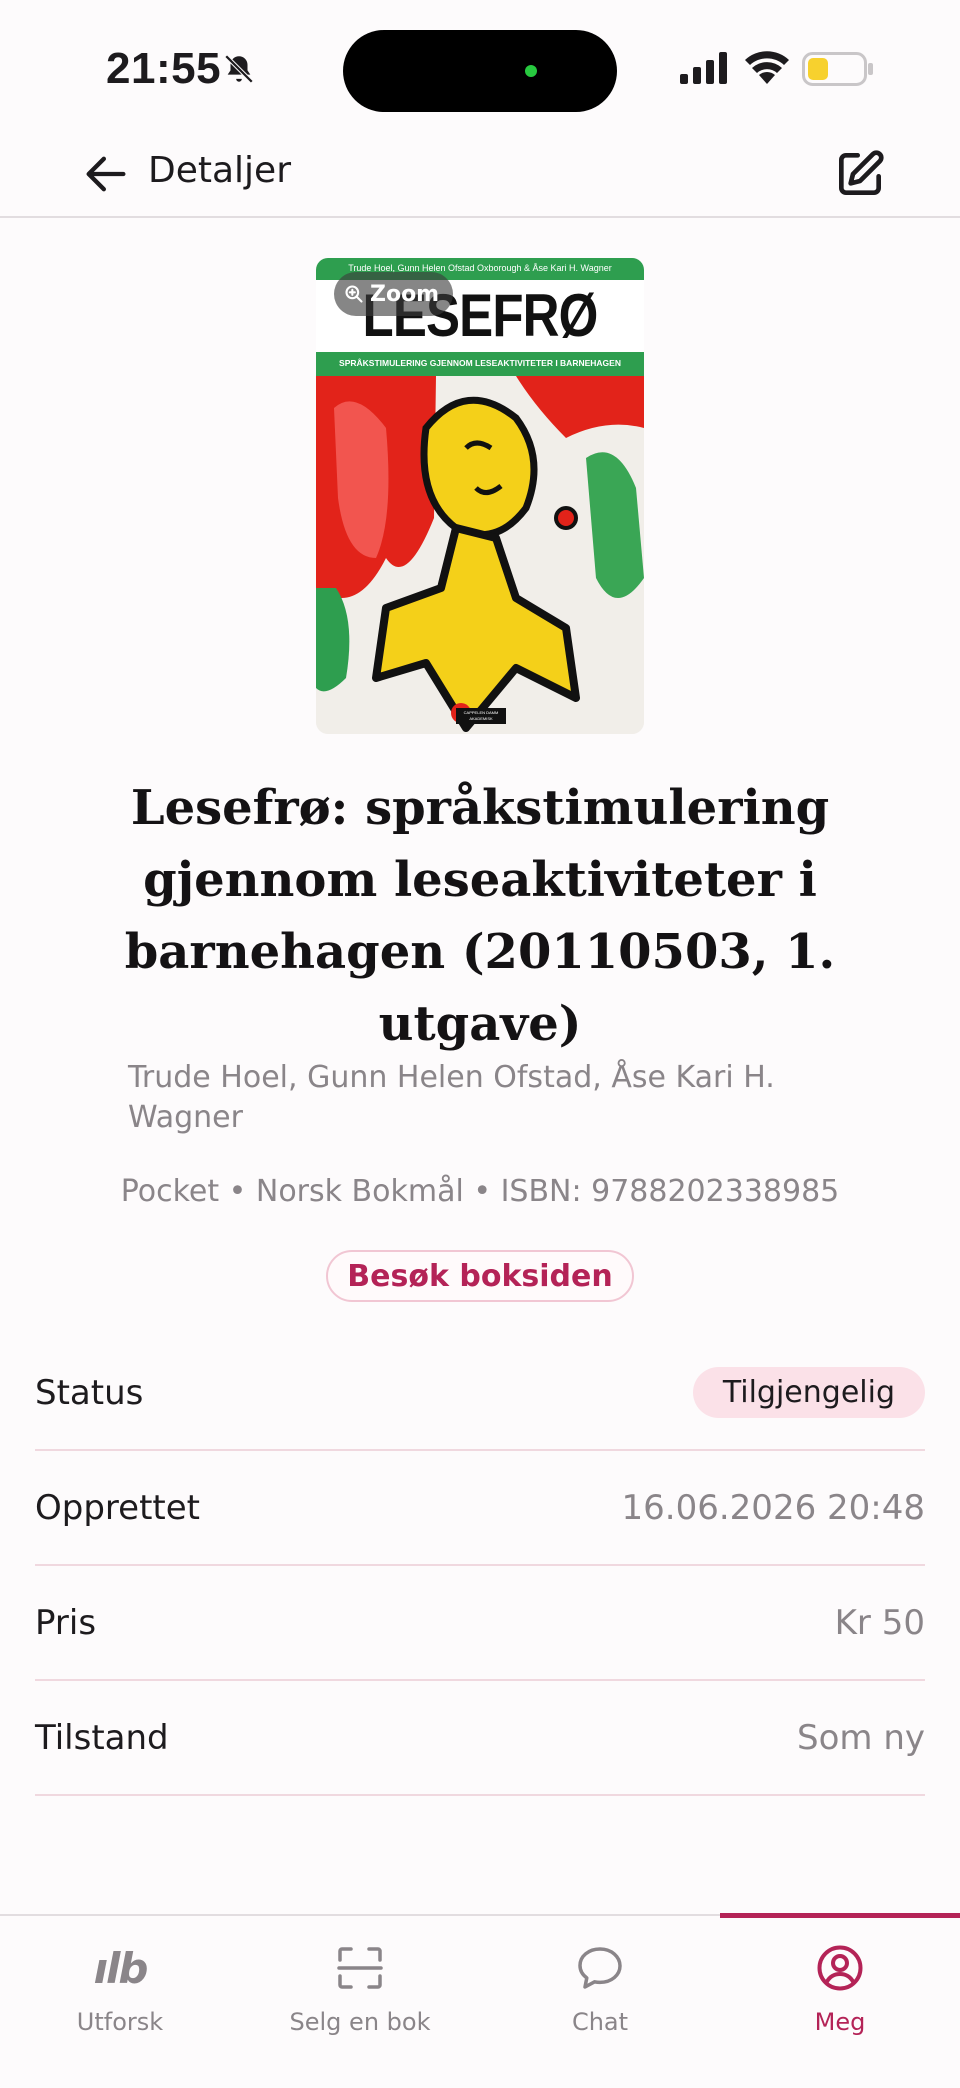 The height and width of the screenshot is (2088, 960). What do you see at coordinates (480, 71) in the screenshot?
I see `dynamic-island` at bounding box center [480, 71].